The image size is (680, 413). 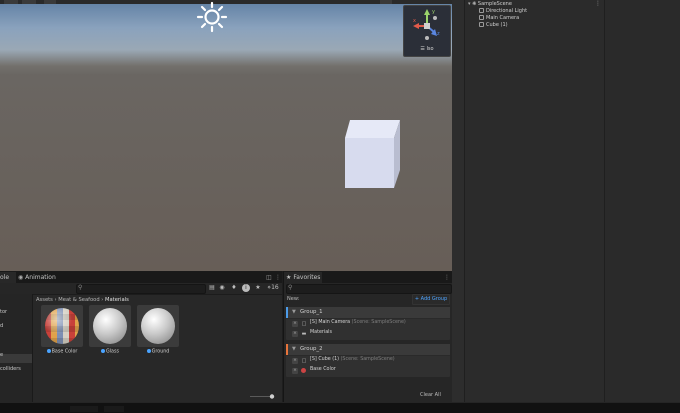 What do you see at coordinates (368, 313) in the screenshot?
I see `group-header: ▼ Group_1` at bounding box center [368, 313].